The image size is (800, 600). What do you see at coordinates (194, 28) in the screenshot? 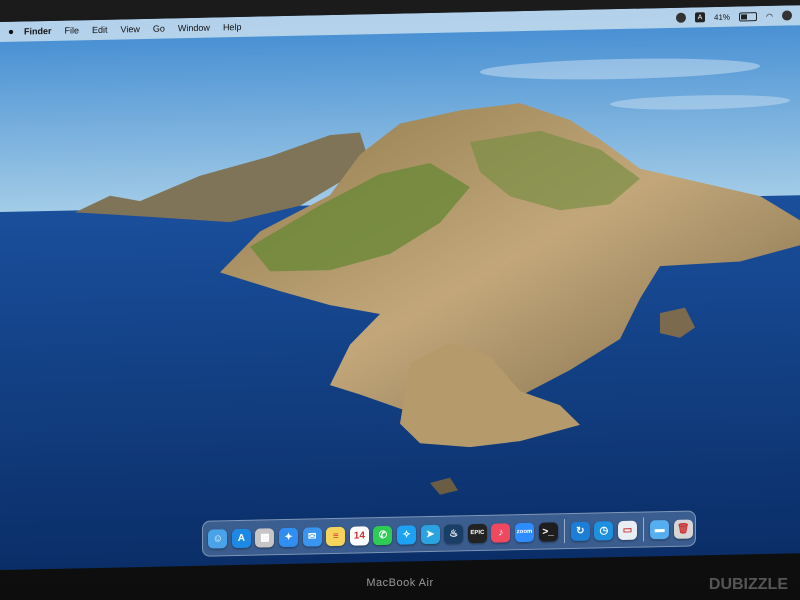
I see `menu-window: Window` at bounding box center [194, 28].